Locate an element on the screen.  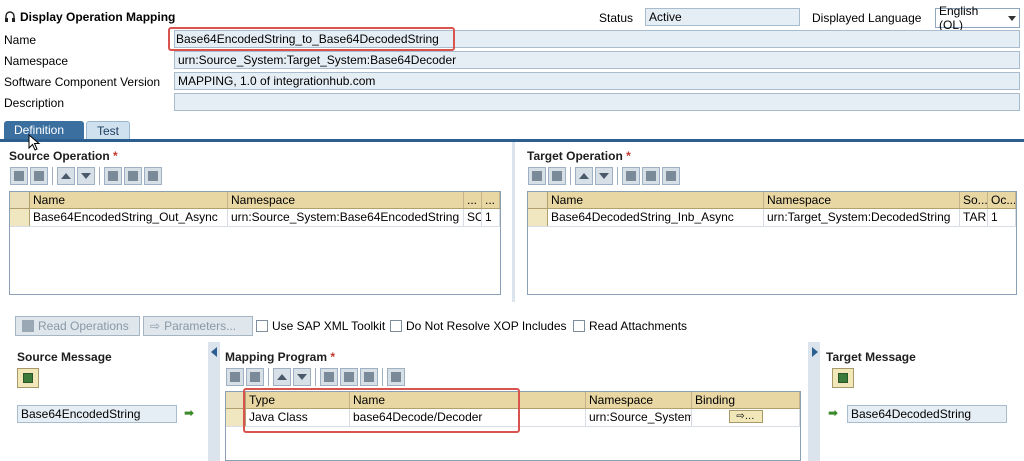
swcv-field: MAPPING, 1.0 of integrationhub.com is located at coordinates (597, 81).